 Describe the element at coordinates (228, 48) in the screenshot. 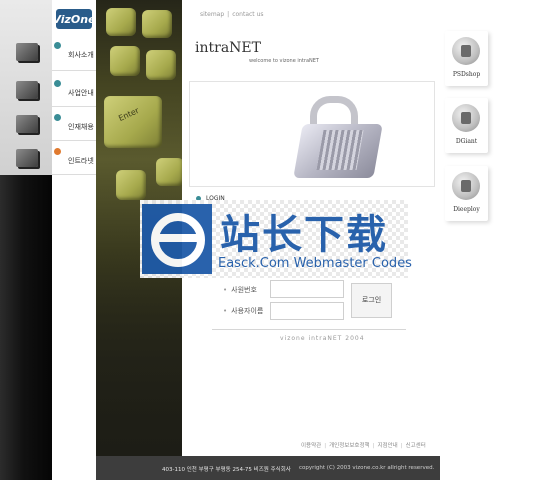

I see `page-title: intraNET` at that location.